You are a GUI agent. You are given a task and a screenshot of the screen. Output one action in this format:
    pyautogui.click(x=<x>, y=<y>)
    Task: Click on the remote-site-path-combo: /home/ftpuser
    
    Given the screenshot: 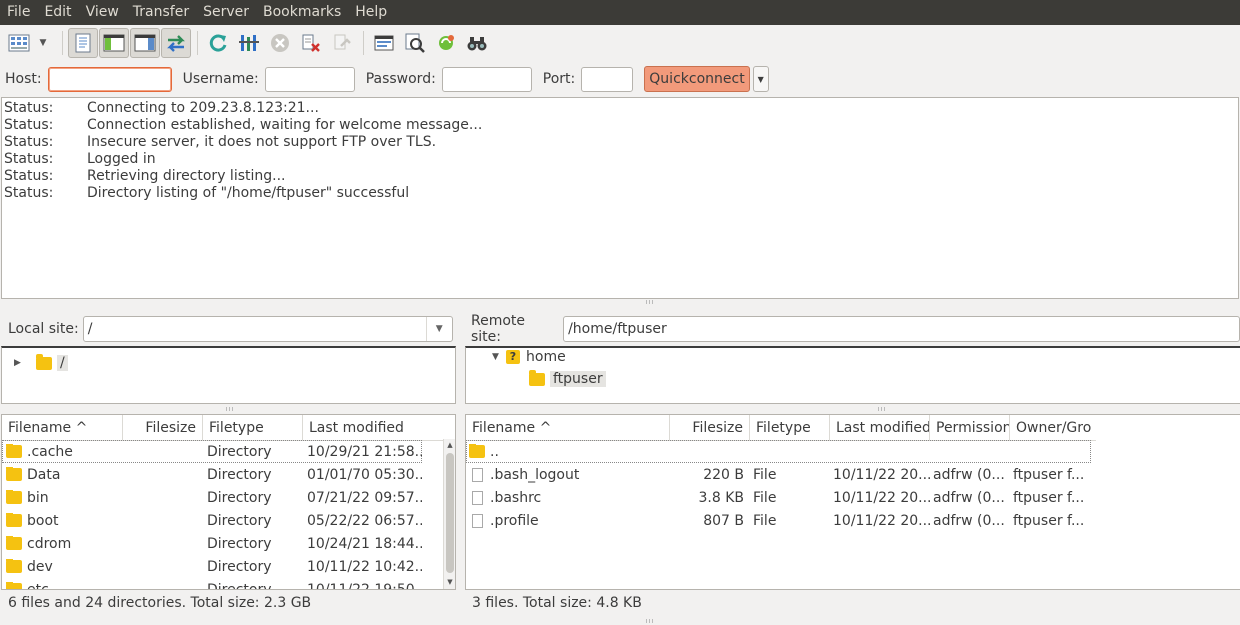 What is the action you would take?
    pyautogui.click(x=901, y=329)
    